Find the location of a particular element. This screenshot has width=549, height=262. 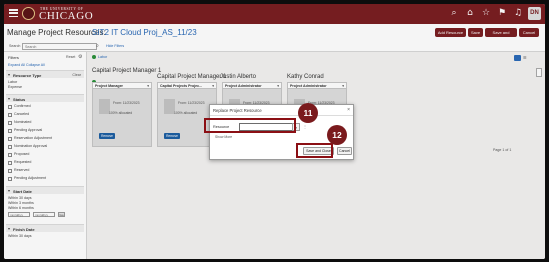

highlight-resource-input is located at coordinates (250, 125).